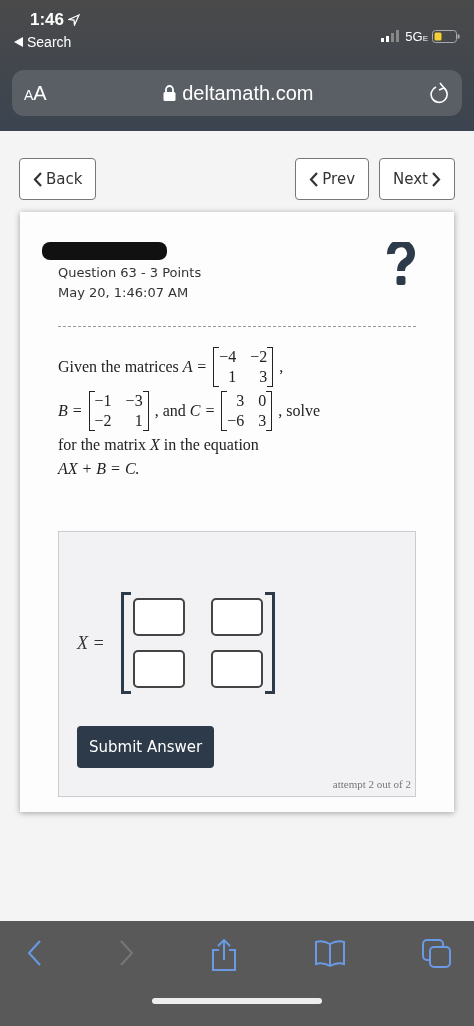 This screenshot has height=1026, width=474. Describe the element at coordinates (417, 179) in the screenshot. I see `next-button: Next` at that location.